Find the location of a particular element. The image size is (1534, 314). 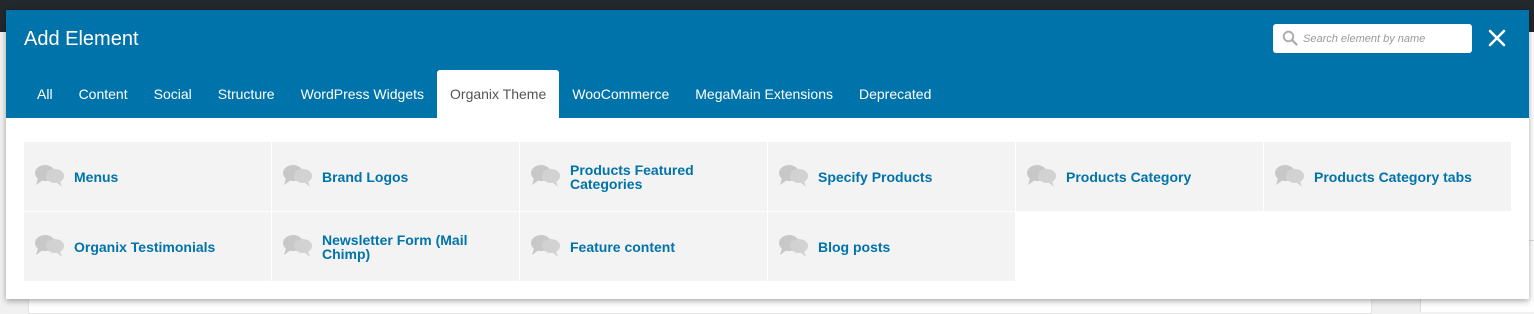

element-label: Brand Logos is located at coordinates (365, 176).